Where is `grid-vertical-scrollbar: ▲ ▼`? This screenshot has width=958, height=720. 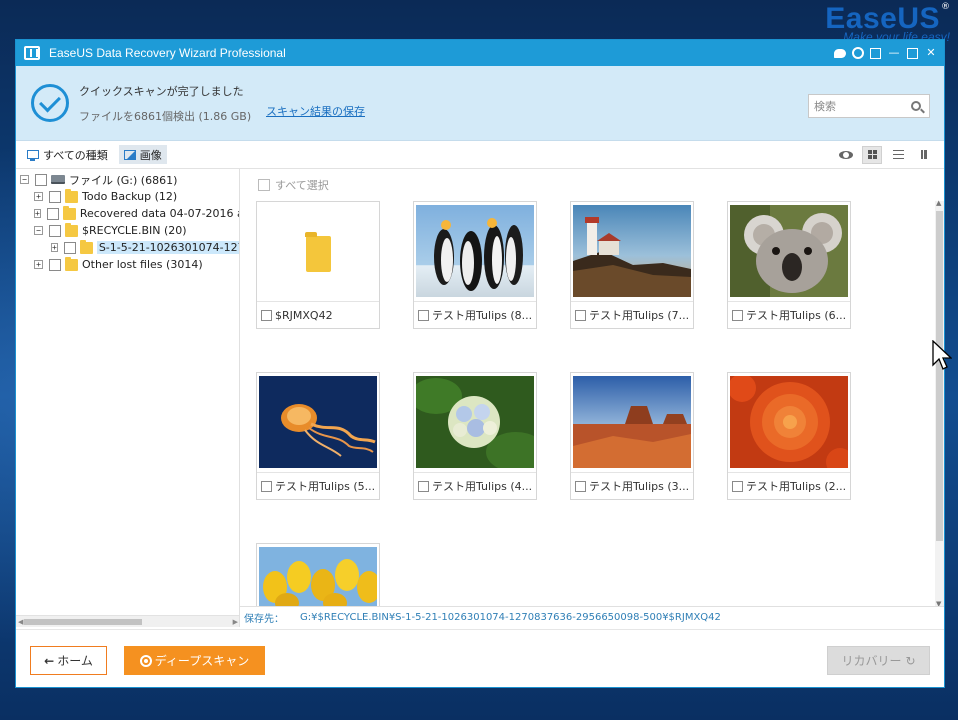
grid-vertical-scrollbar: ▲ ▼ is located at coordinates (939, 403).